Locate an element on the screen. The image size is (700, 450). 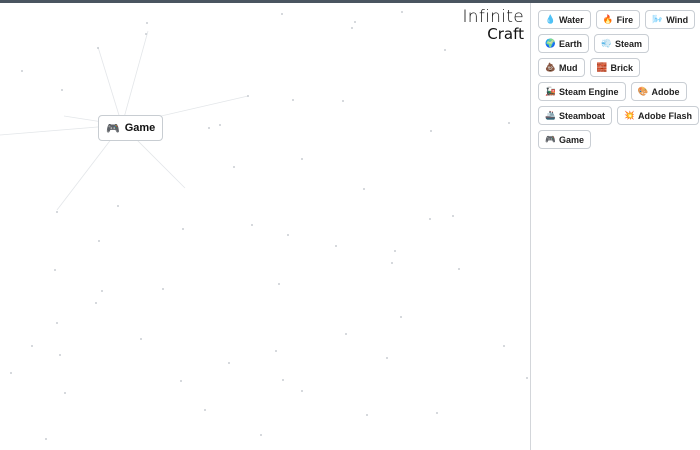
element-item-brick: 🧱 Brick is located at coordinates (615, 67).